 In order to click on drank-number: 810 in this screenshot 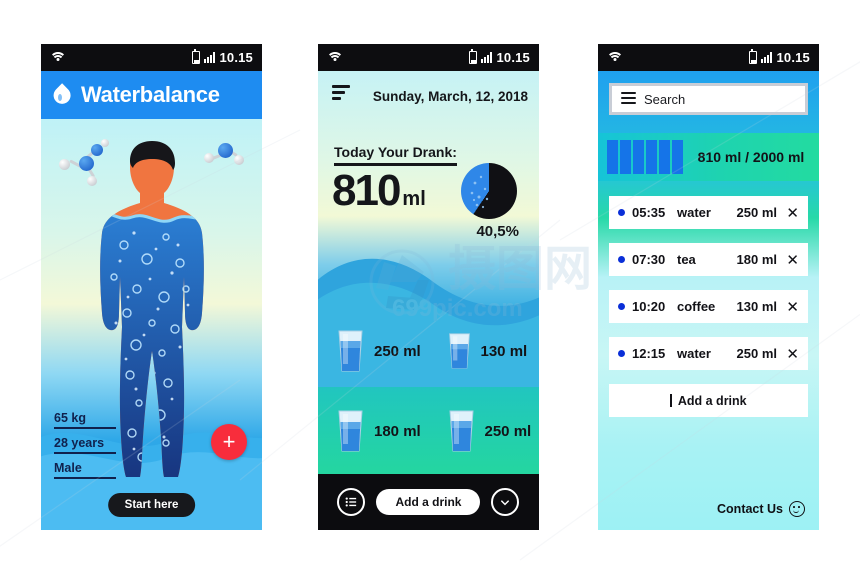, I will do `click(366, 190)`.